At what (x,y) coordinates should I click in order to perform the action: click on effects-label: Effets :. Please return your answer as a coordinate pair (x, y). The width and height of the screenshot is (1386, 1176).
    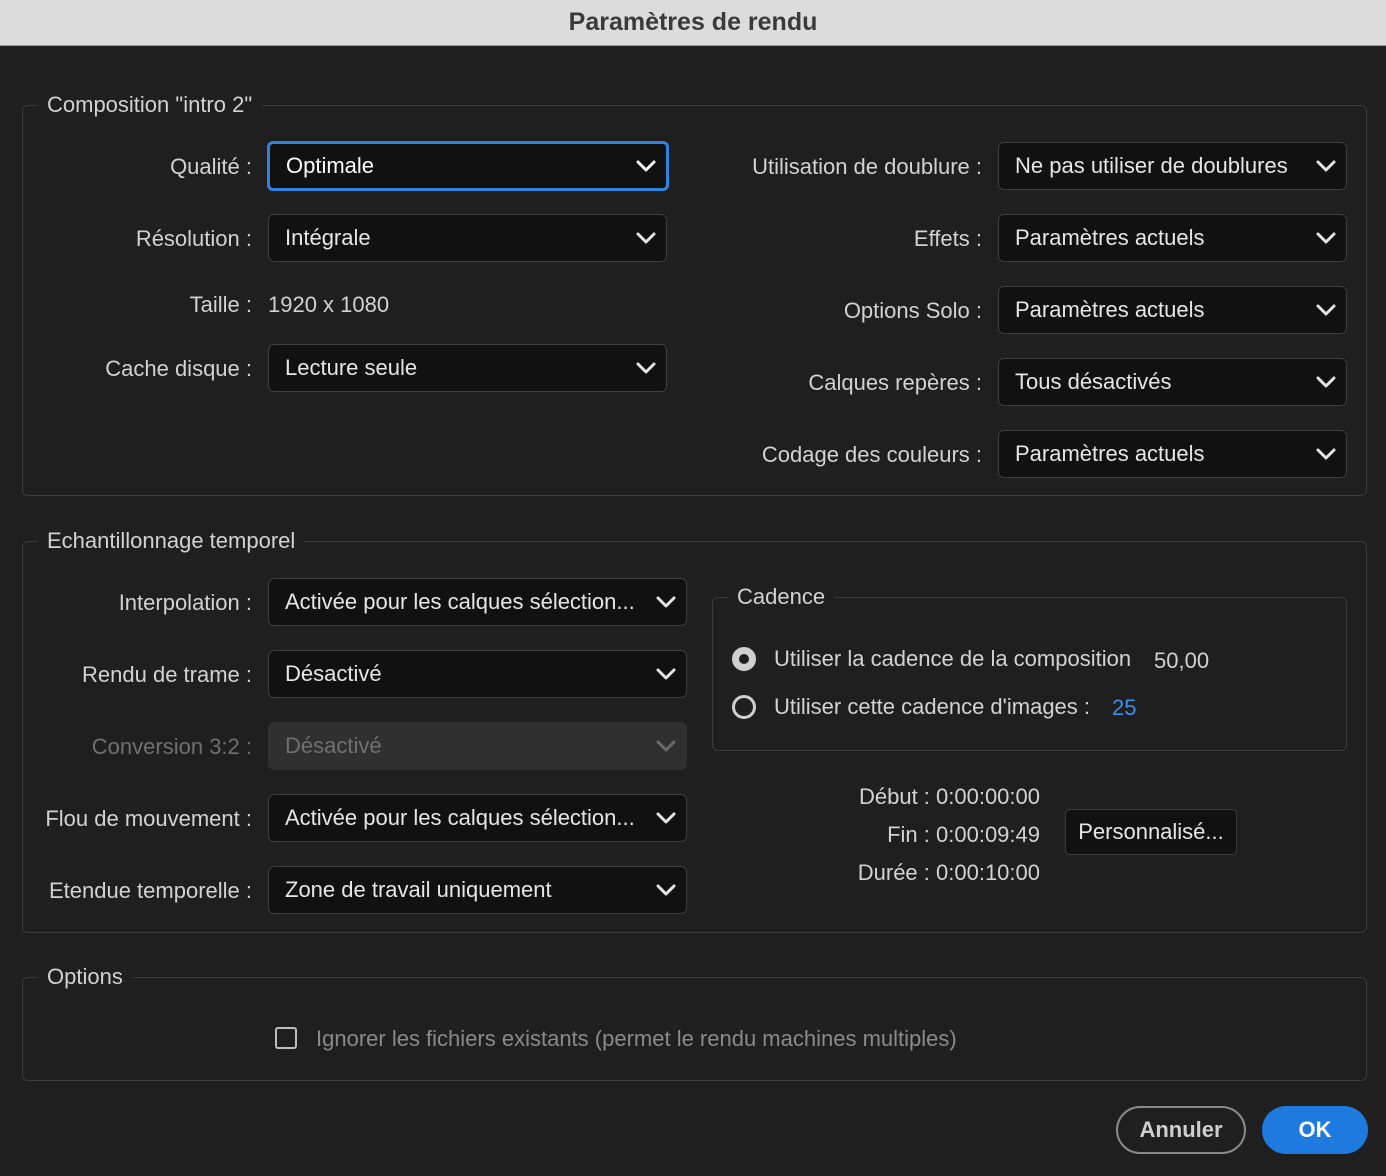
    Looking at the image, I should click on (947, 238).